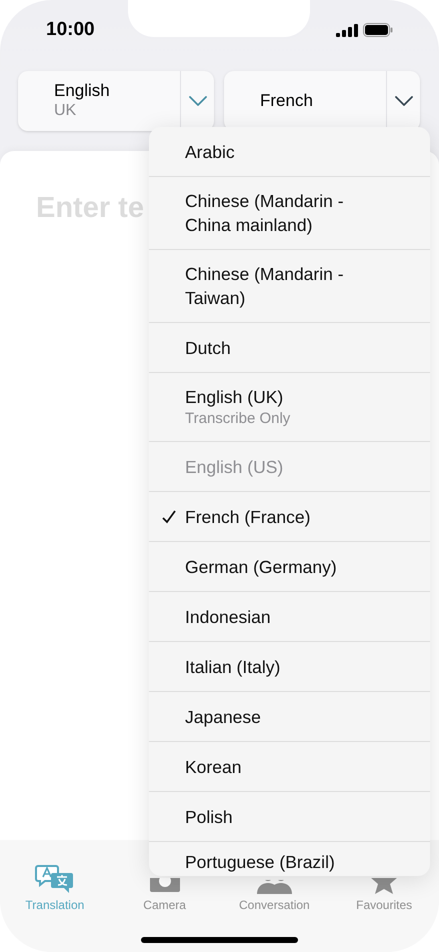 The height and width of the screenshot is (952, 439). Describe the element at coordinates (82, 91) in the screenshot. I see `language-name: English` at that location.